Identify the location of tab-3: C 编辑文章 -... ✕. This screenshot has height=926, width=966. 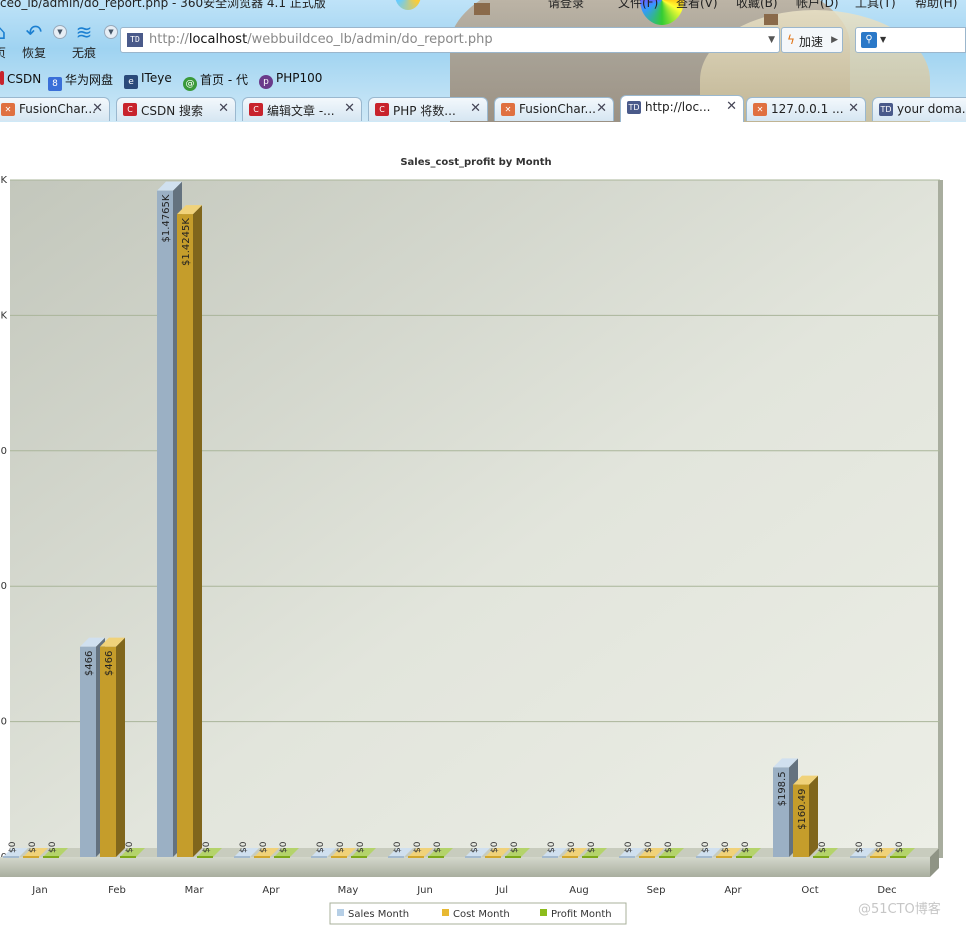
(302, 109).